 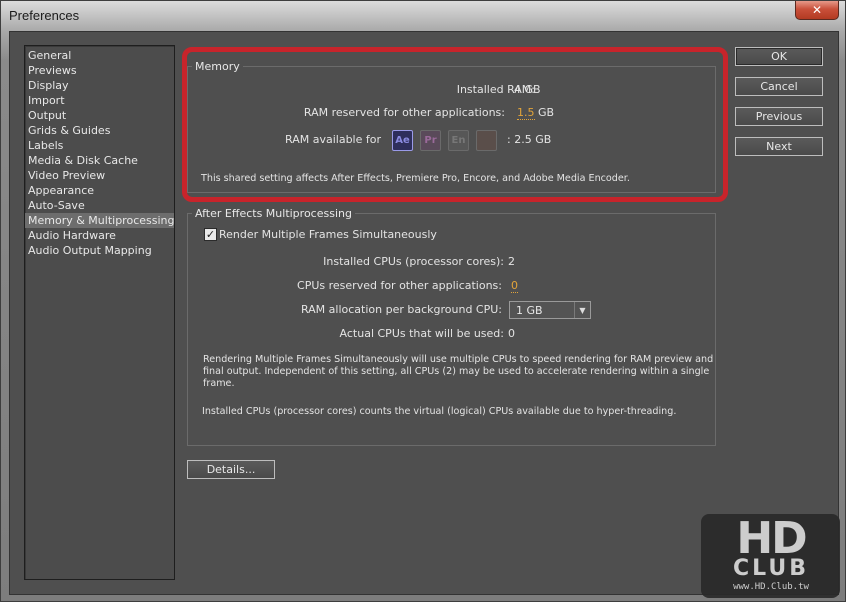 I want to click on sidebar-item: Video Preview, so click(x=99, y=175).